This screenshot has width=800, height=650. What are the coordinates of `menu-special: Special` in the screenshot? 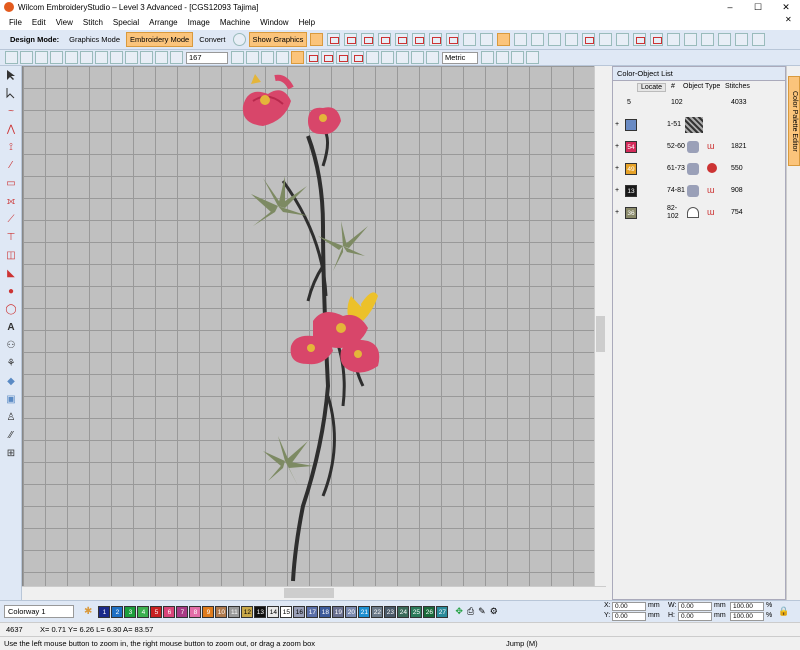 It's located at (126, 22).